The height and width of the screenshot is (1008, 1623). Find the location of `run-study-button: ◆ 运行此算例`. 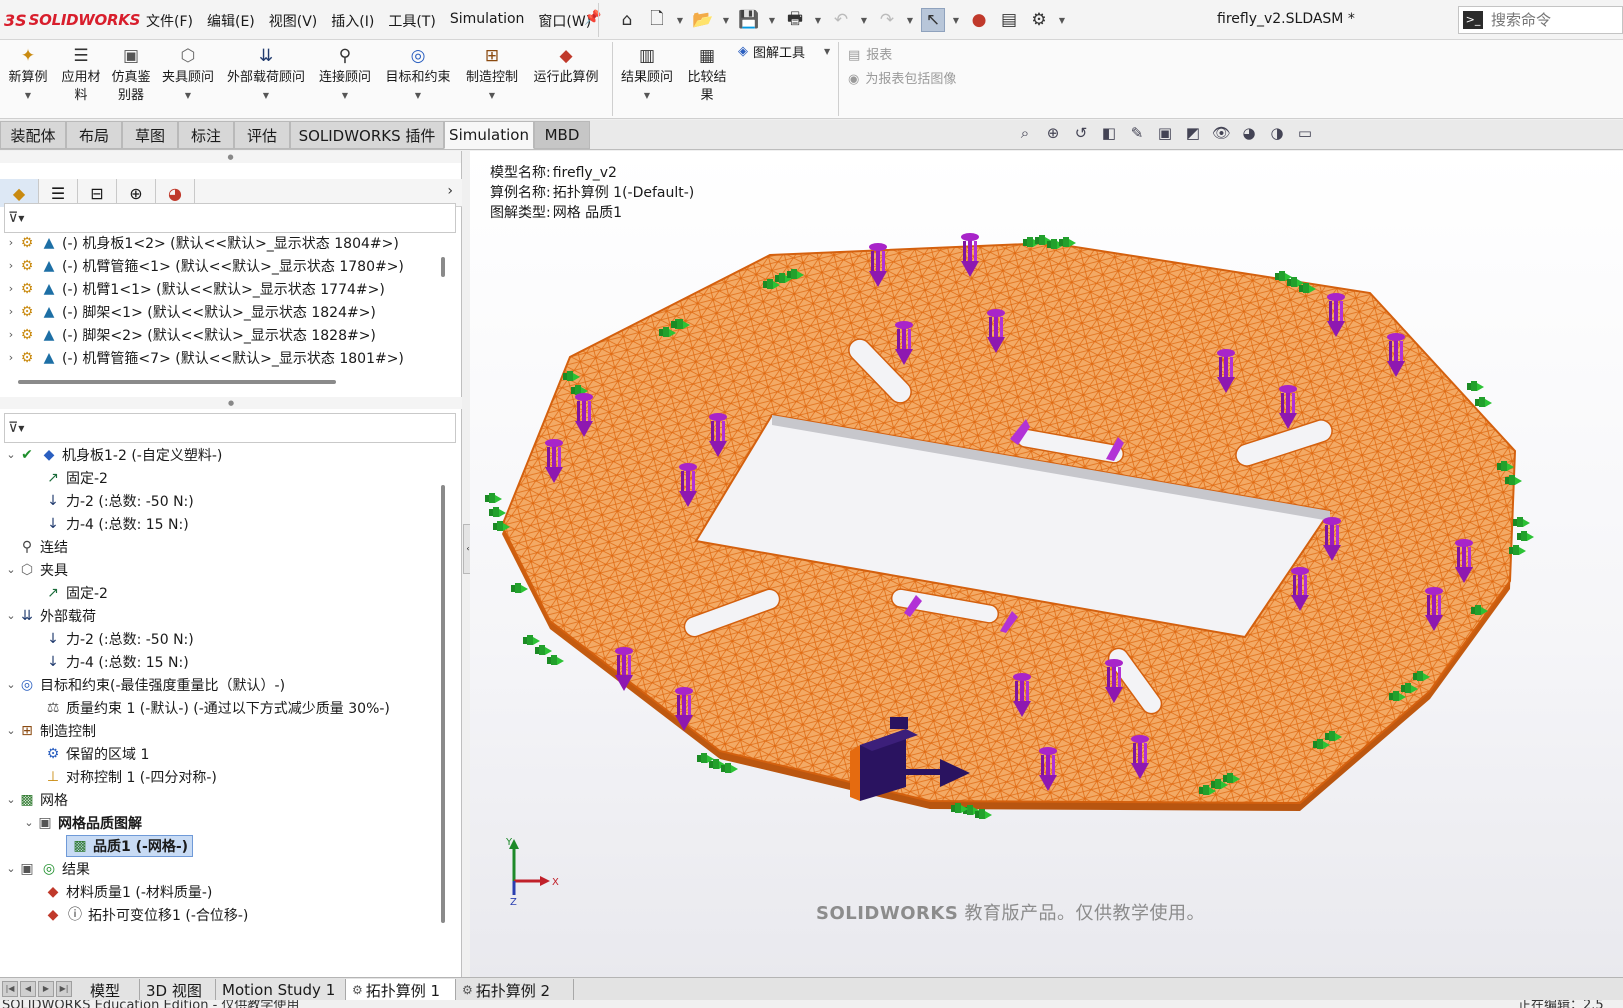

run-study-button: ◆ 运行此算例 is located at coordinates (566, 64).